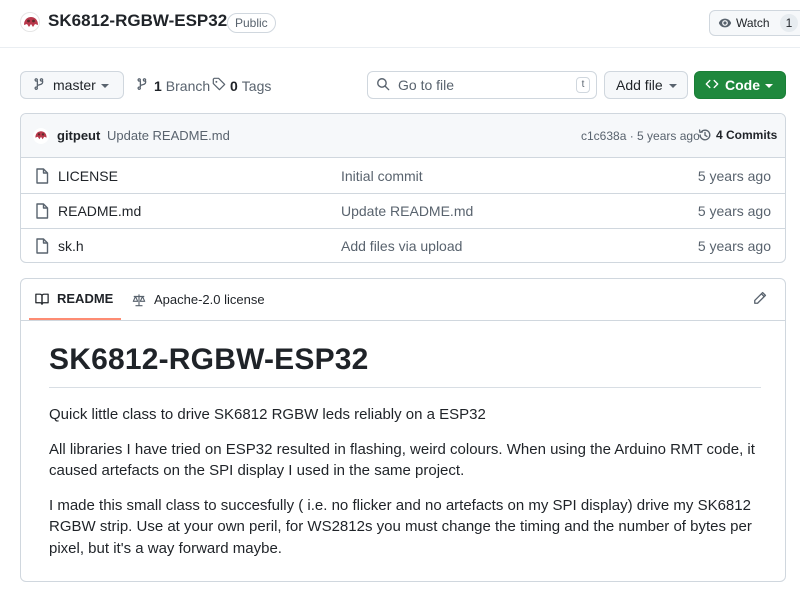 This screenshot has height=593, width=800. Describe the element at coordinates (30, 22) in the screenshot. I see `owner-avatar` at that location.